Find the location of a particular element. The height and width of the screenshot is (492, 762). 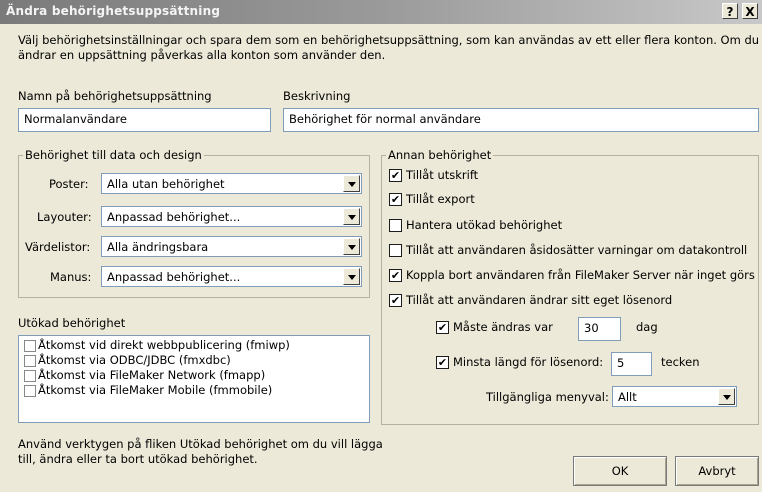

cancel-button: Avbryt is located at coordinates (717, 471).